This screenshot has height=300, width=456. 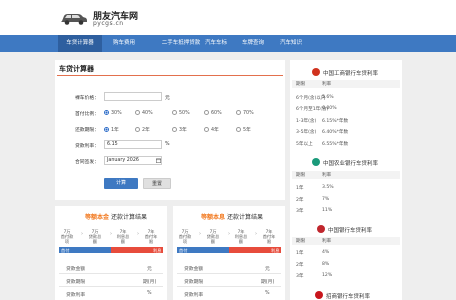 I want to click on term-option-5: 5年, so click(x=243, y=129).